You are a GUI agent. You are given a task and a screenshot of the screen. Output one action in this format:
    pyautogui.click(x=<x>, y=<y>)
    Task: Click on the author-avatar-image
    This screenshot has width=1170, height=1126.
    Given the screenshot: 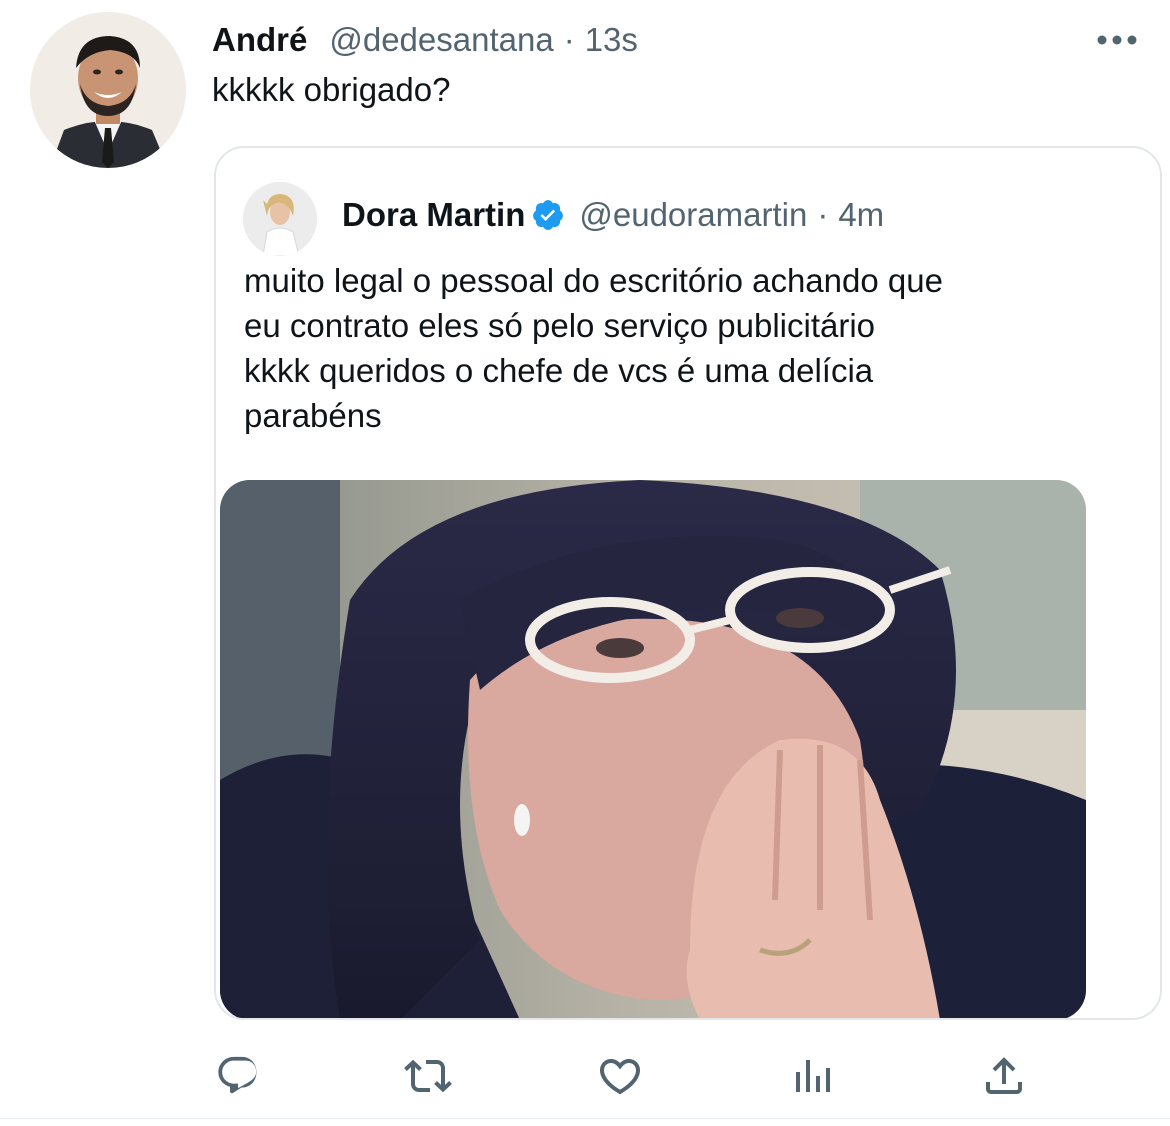 What is the action you would take?
    pyautogui.click(x=108, y=90)
    